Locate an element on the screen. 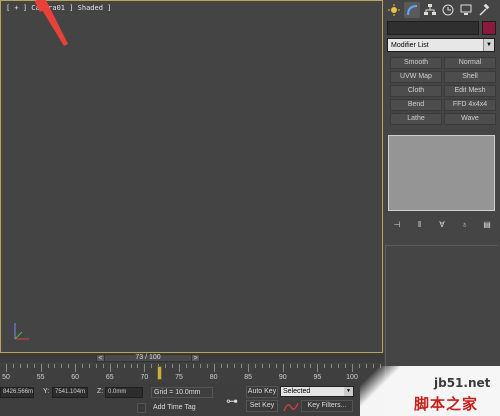  modifier-stack-list is located at coordinates (441, 173).